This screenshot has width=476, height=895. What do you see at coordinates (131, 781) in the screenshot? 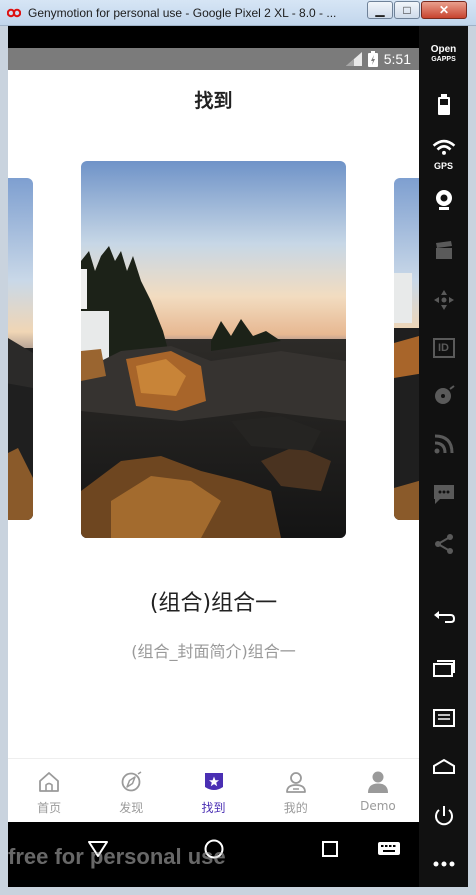
I see `compass-icon` at bounding box center [131, 781].